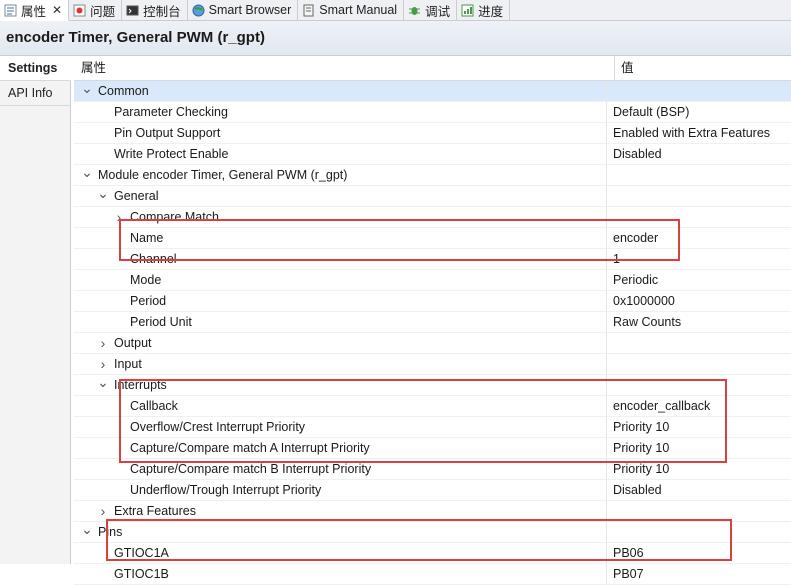  I want to click on table-row: GTIOC1B PB07, so click(432, 574).